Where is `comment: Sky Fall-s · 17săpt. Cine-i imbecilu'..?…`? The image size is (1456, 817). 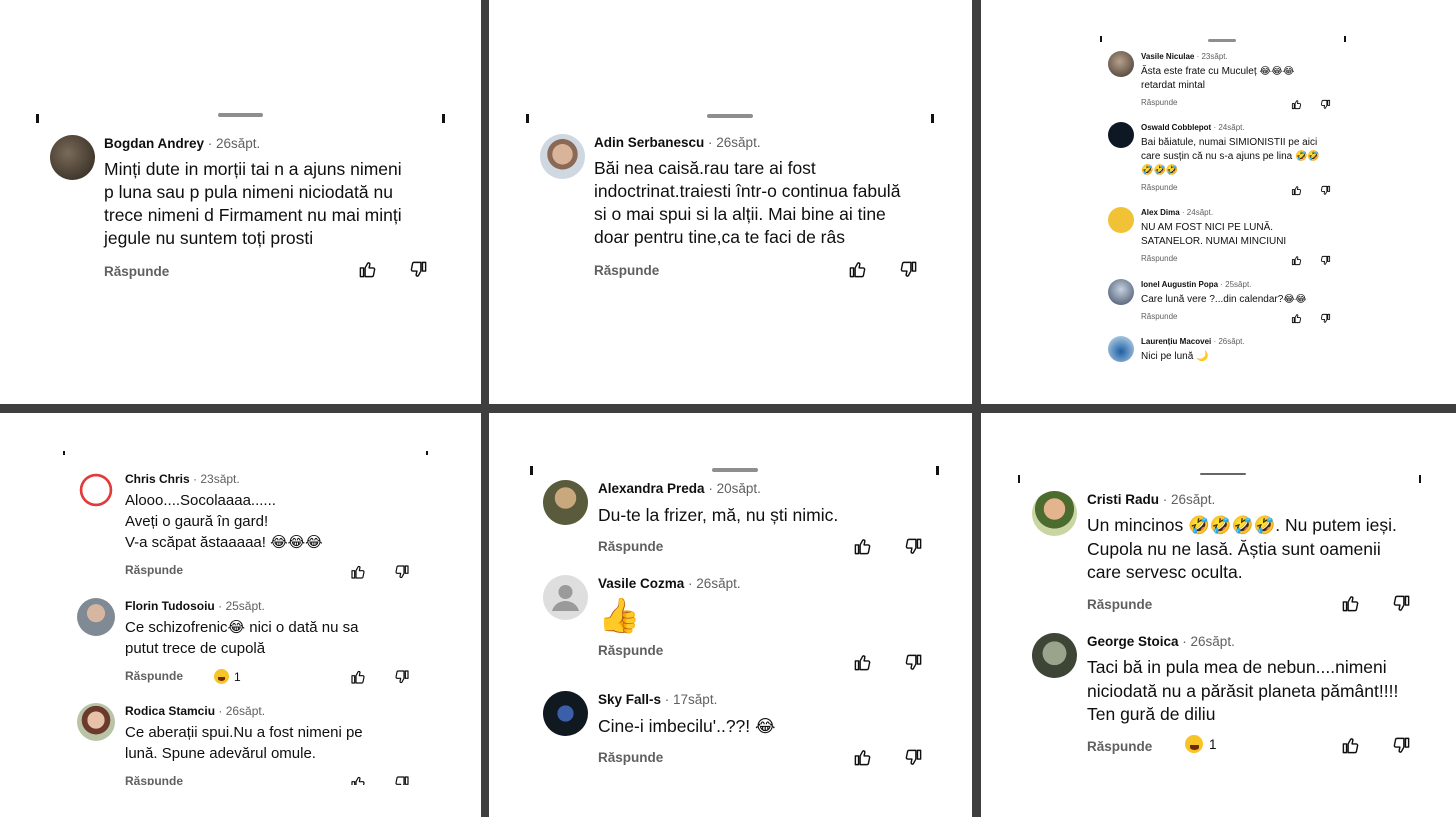 comment: Sky Fall-s · 17săpt. Cine-i imbecilu'..?… is located at coordinates (735, 731).